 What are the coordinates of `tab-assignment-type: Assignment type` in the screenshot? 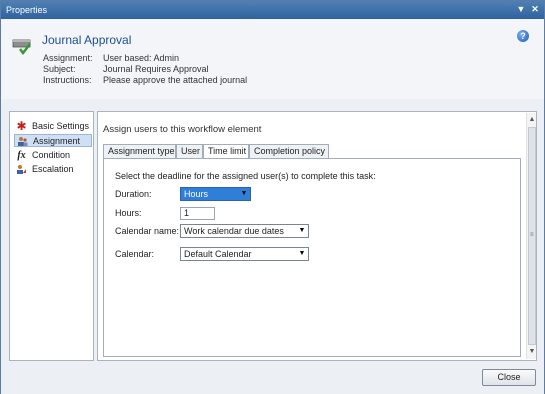 It's located at (139, 151).